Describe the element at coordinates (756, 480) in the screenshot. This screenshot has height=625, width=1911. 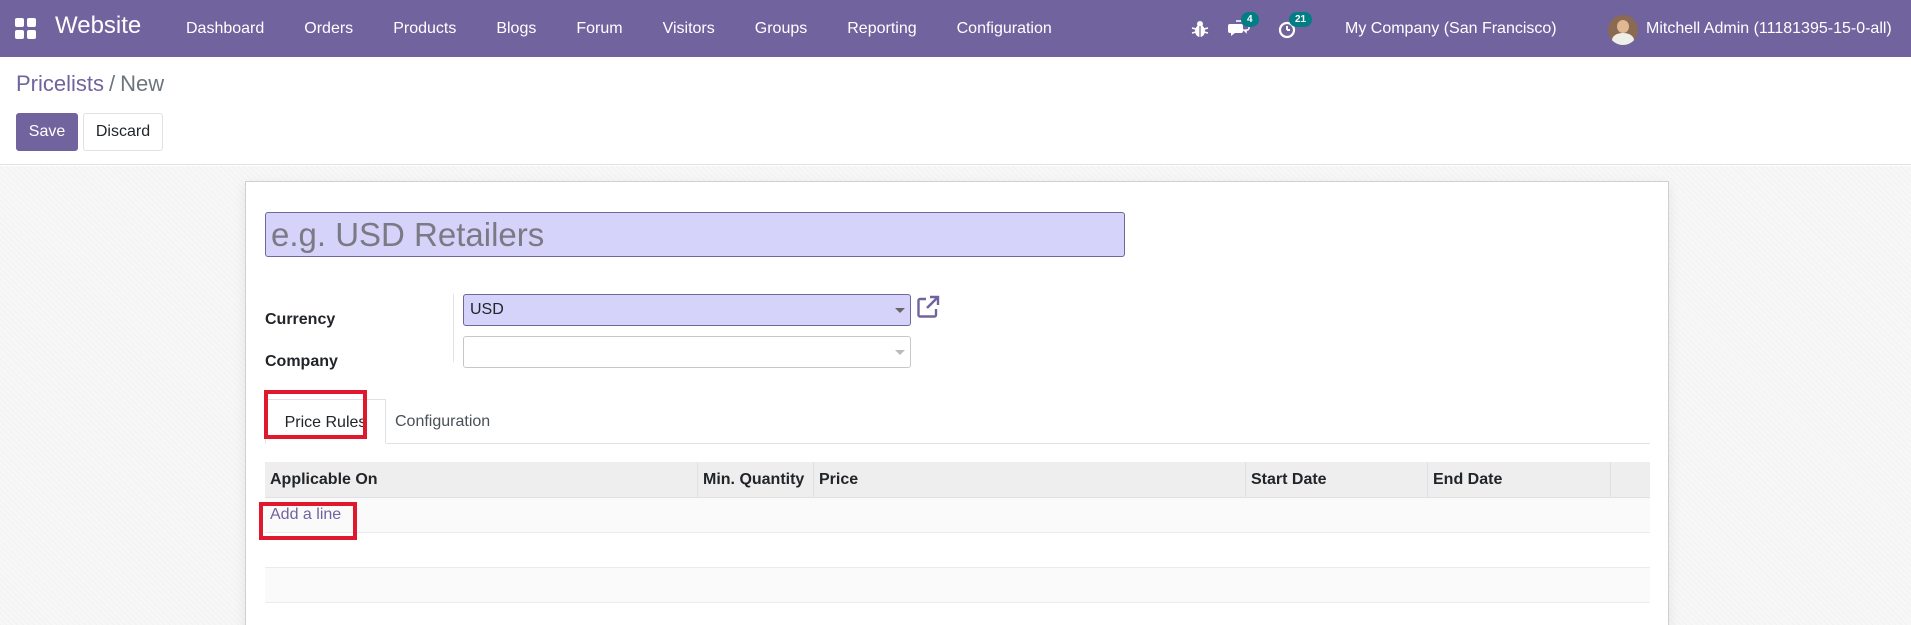
I see `column-min-quantity: Min. Quantity` at that location.